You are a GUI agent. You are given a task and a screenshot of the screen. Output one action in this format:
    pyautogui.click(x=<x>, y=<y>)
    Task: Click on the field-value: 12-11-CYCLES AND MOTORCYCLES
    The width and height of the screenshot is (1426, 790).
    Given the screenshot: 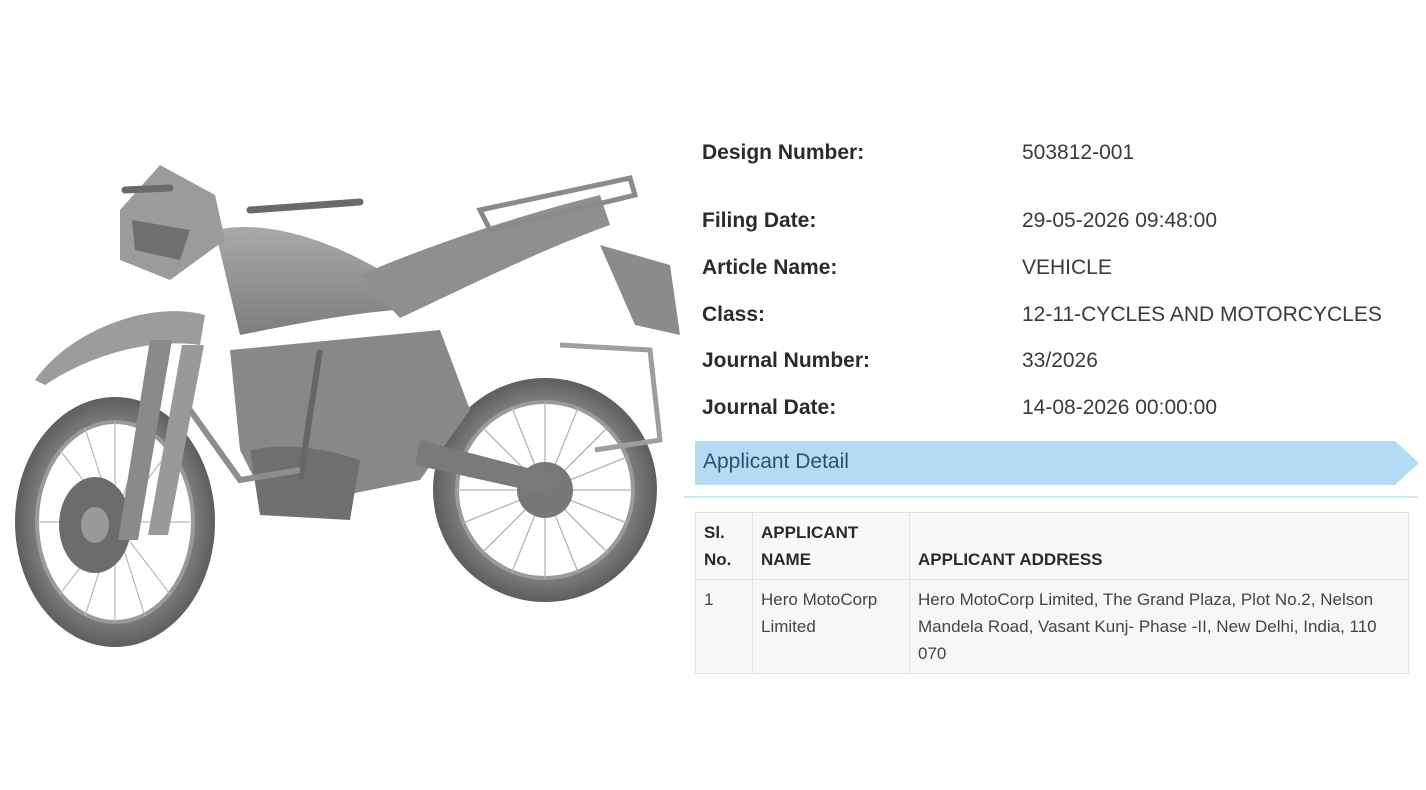 What is the action you would take?
    pyautogui.click(x=1202, y=314)
    